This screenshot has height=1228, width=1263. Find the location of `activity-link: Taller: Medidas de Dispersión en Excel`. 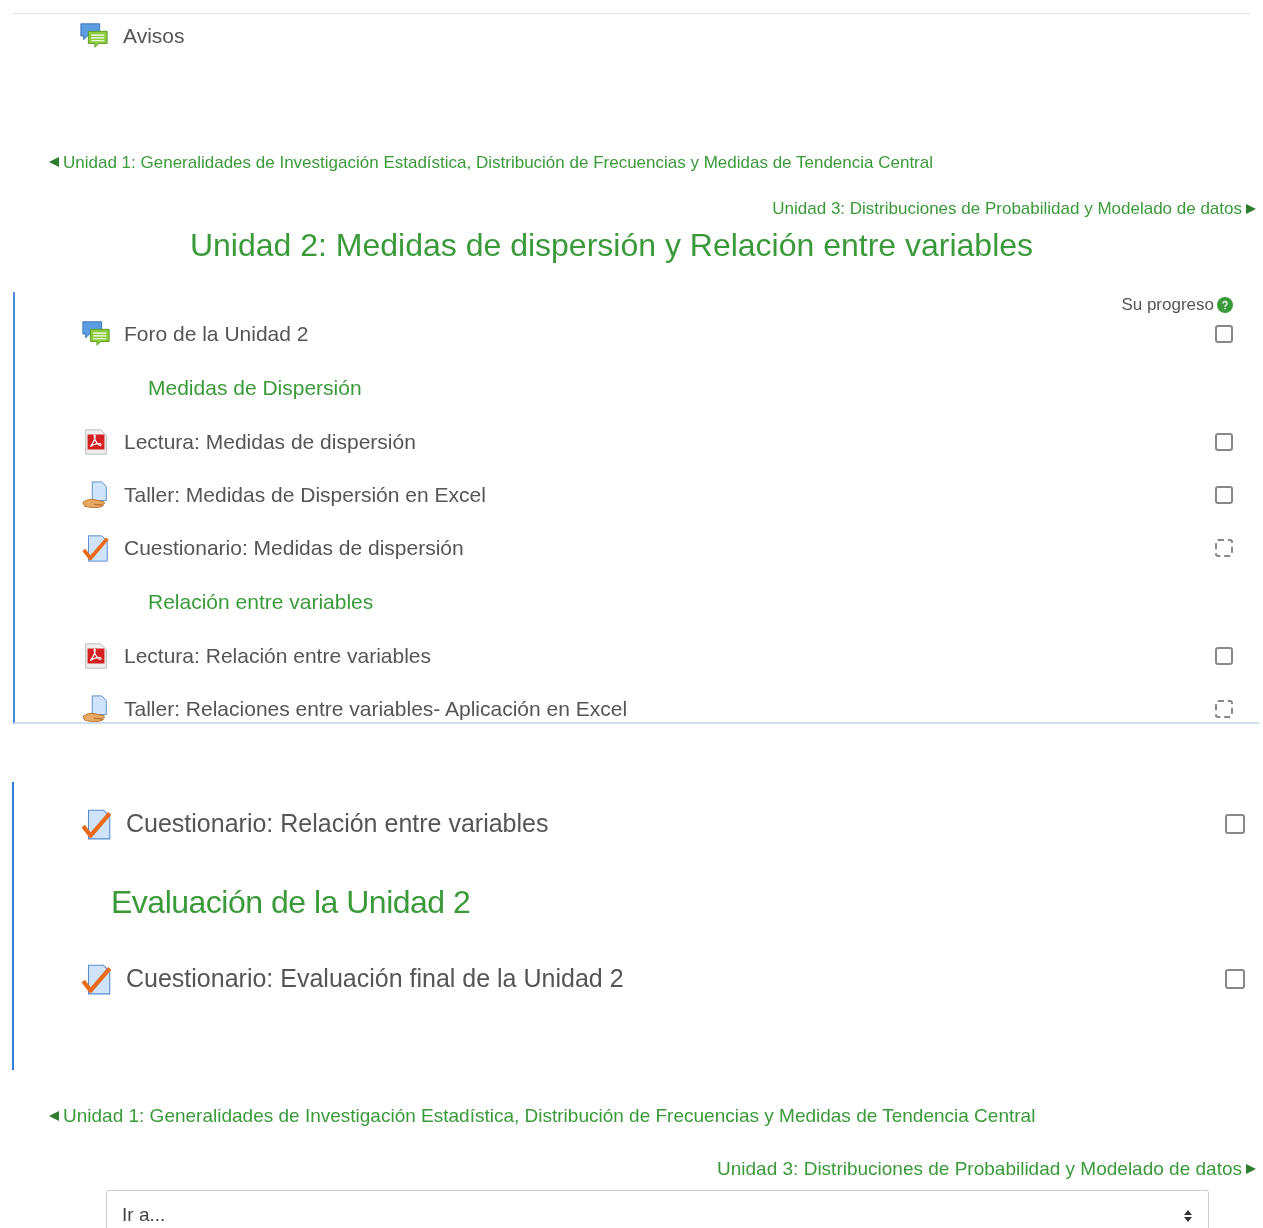

activity-link: Taller: Medidas de Dispersión en Excel is located at coordinates (669, 495).